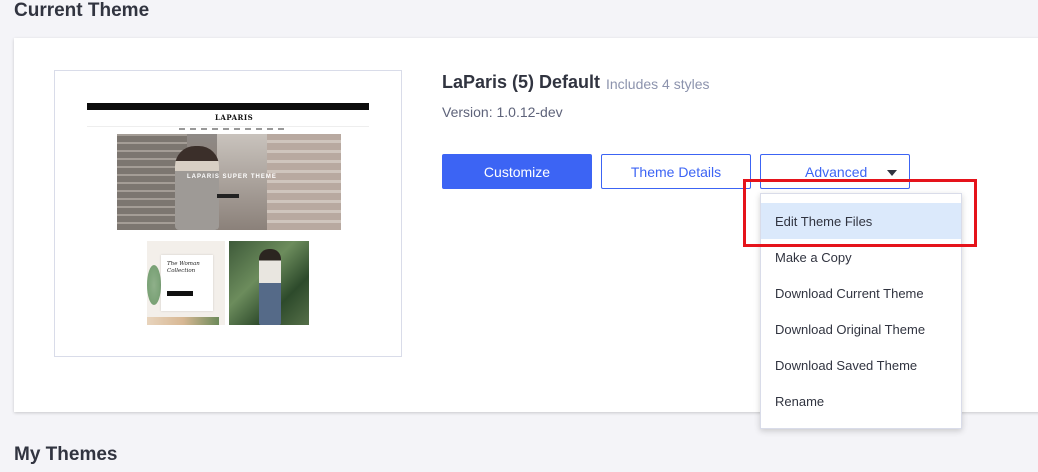 This screenshot has height=472, width=1038. I want to click on preview-collection-button, so click(180, 293).